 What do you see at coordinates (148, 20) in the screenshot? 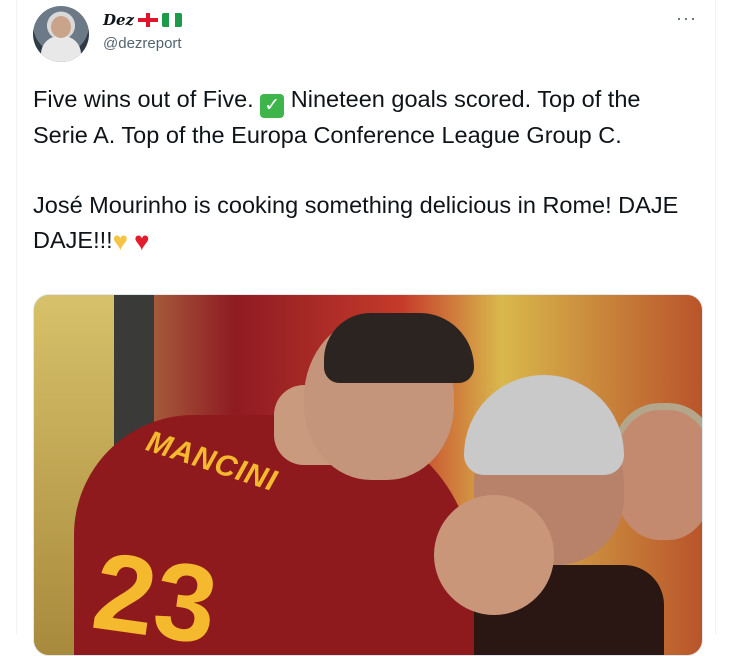
I see `england-flag-icon` at bounding box center [148, 20].